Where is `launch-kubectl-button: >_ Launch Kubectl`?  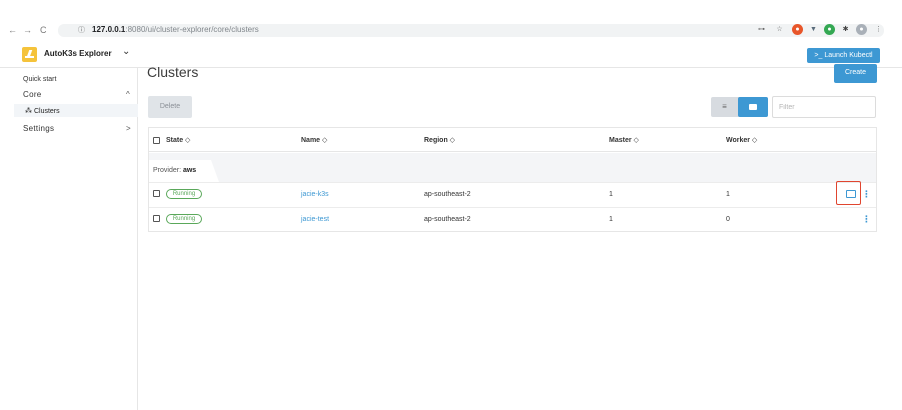 launch-kubectl-button: >_ Launch Kubectl is located at coordinates (843, 55).